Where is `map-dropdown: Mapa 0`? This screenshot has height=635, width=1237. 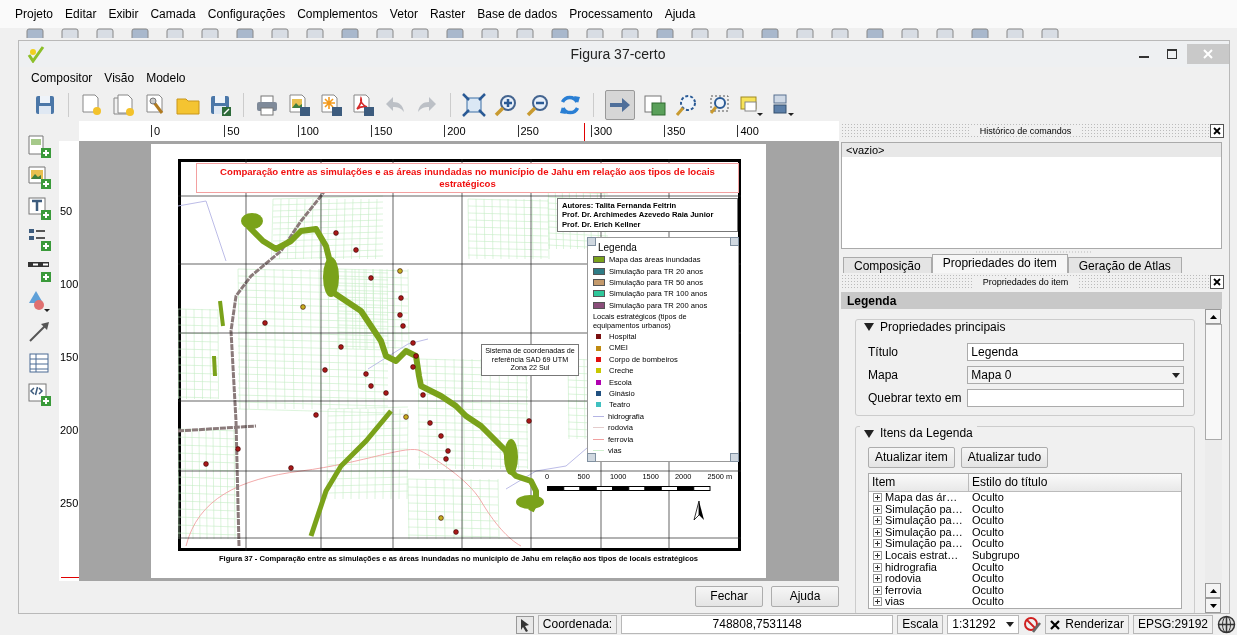 map-dropdown: Mapa 0 is located at coordinates (1075, 375).